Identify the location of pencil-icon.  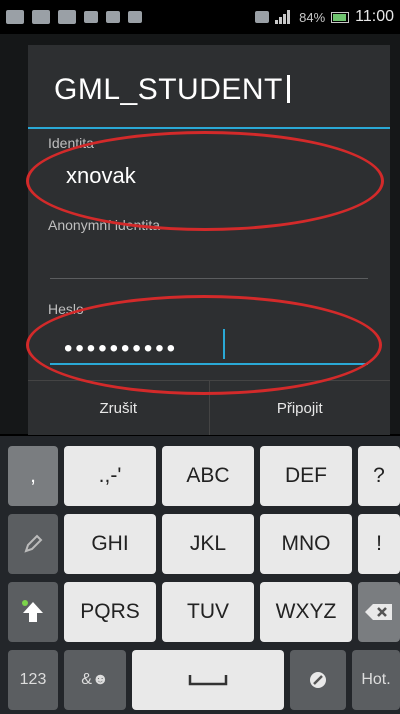
(33, 544).